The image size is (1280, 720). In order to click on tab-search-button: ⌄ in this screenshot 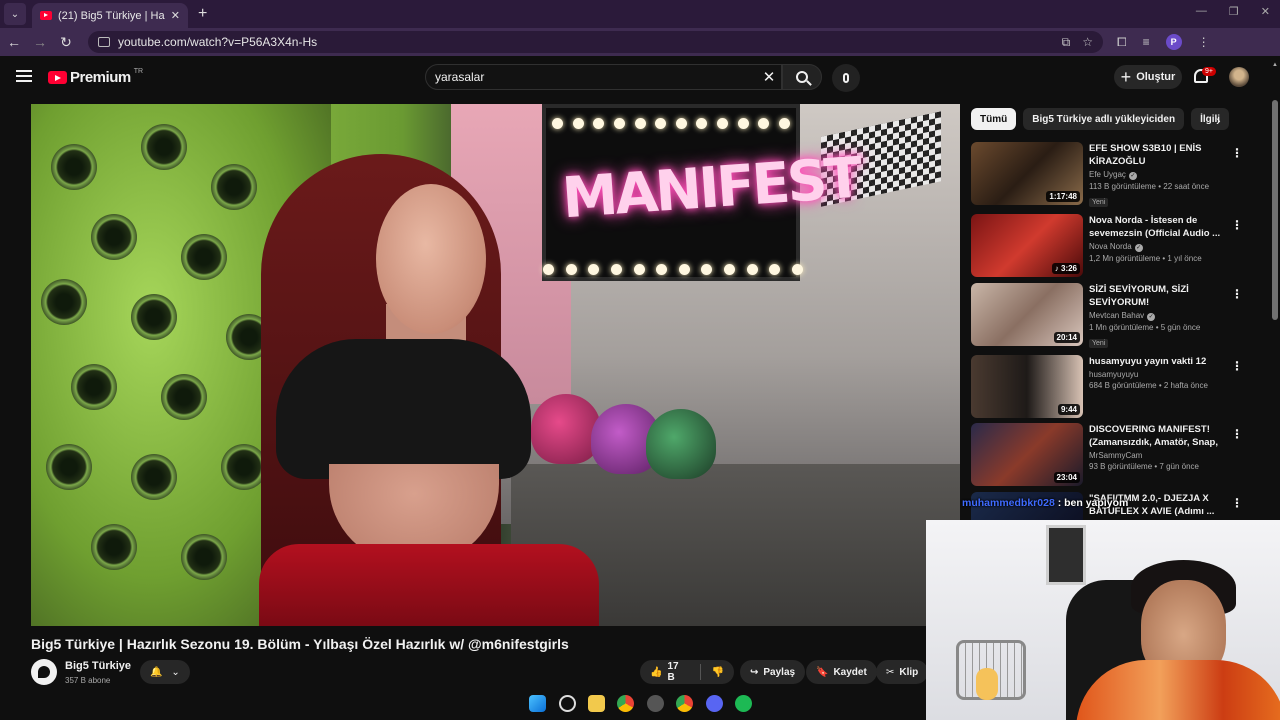, I will do `click(15, 14)`.